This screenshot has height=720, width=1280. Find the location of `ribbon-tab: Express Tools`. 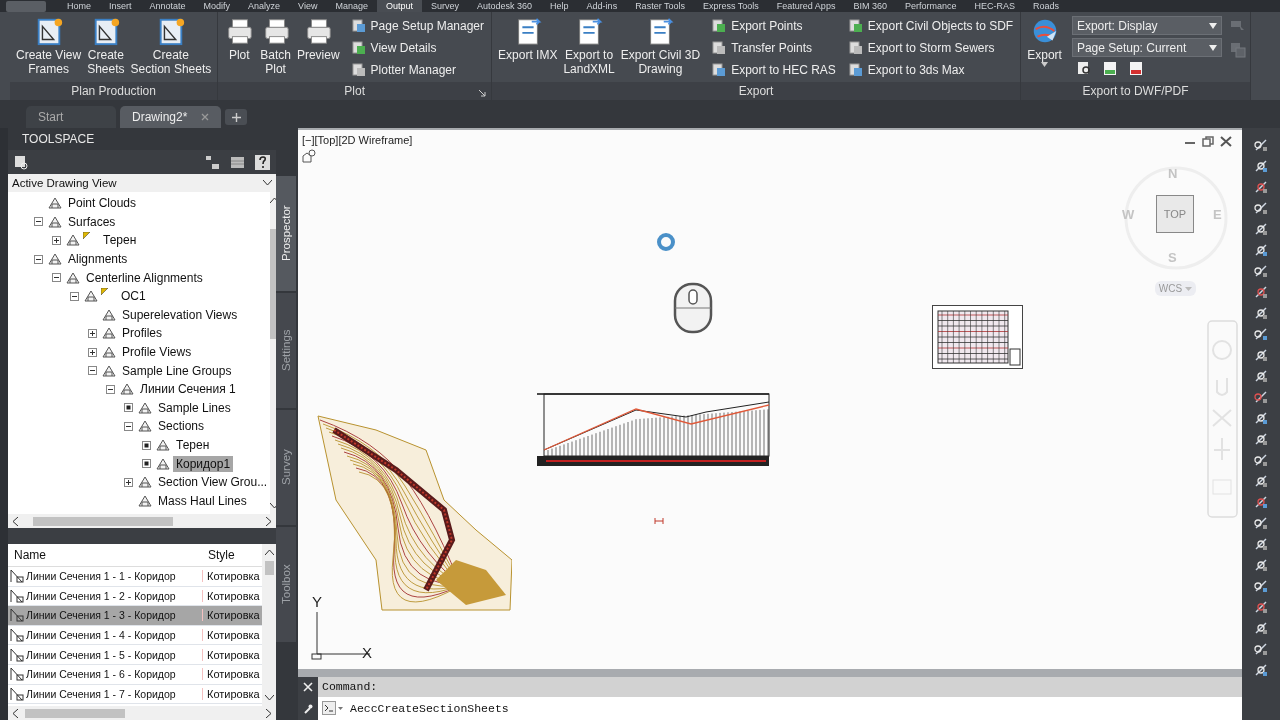

ribbon-tab: Express Tools is located at coordinates (731, 6).